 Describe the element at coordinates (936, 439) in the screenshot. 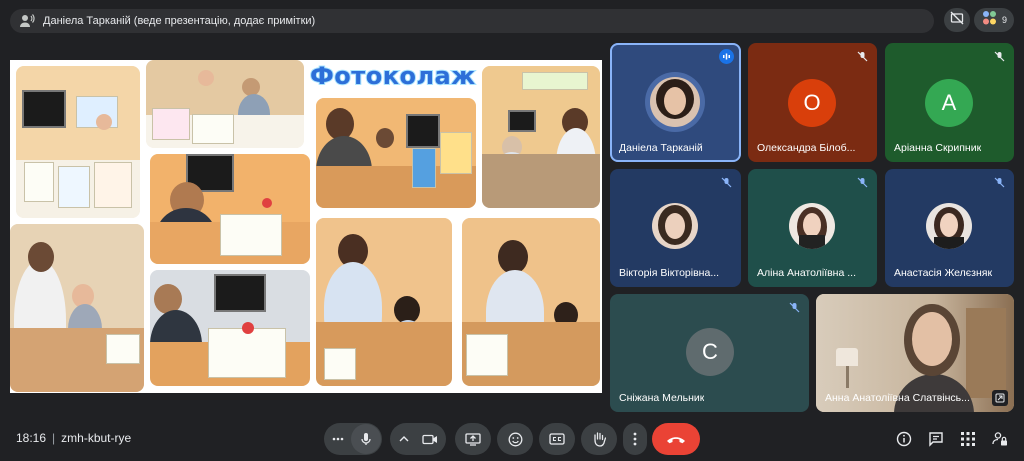

I see `chat-icon` at that location.